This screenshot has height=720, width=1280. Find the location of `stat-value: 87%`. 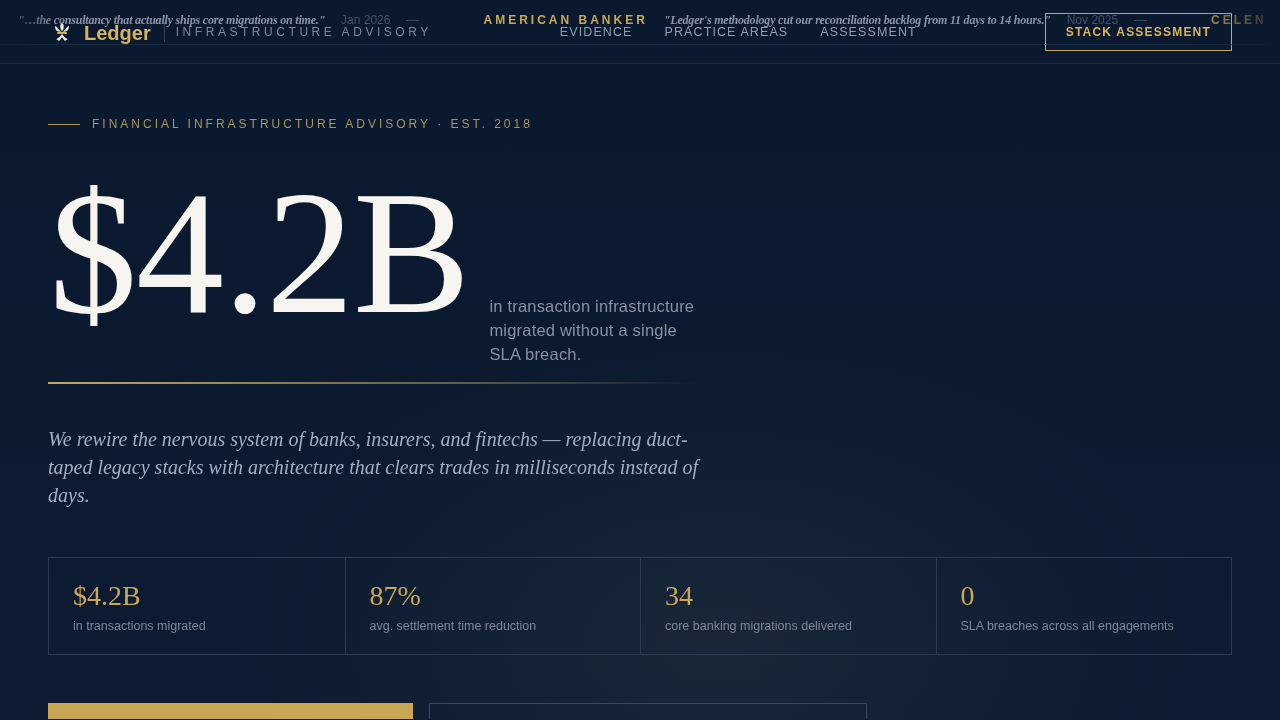

stat-value: 87% is located at coordinates (395, 596).